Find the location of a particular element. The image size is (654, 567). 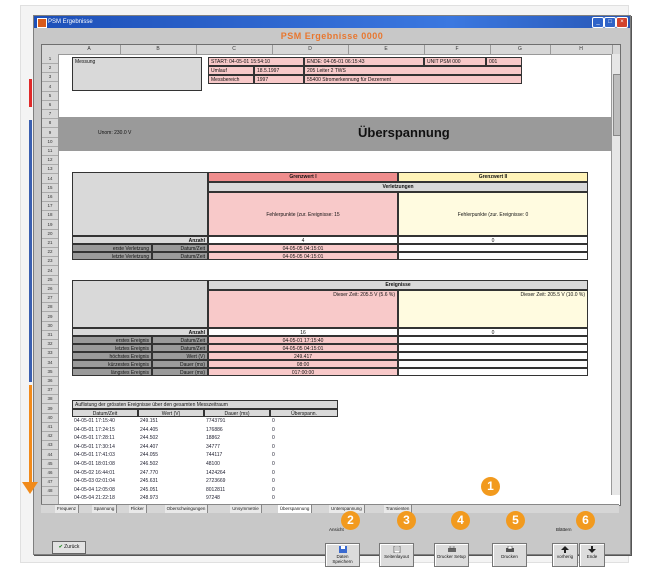

printer-setup-button: Drucker Setup is located at coordinates (451, 555).